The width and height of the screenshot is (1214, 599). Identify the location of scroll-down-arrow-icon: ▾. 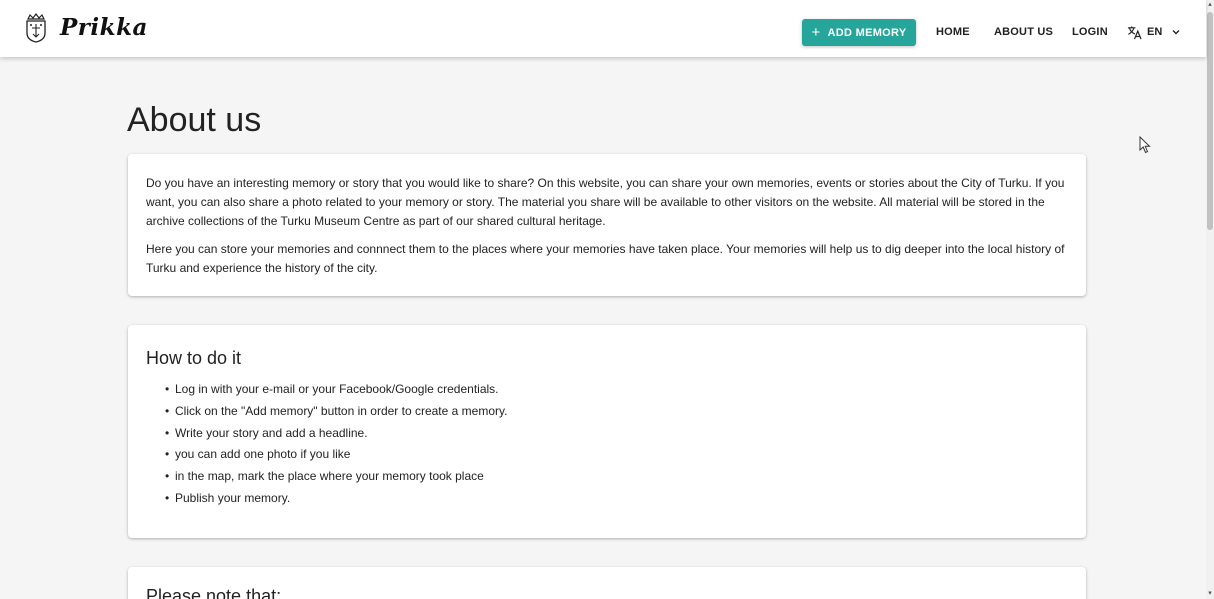
(1210, 593).